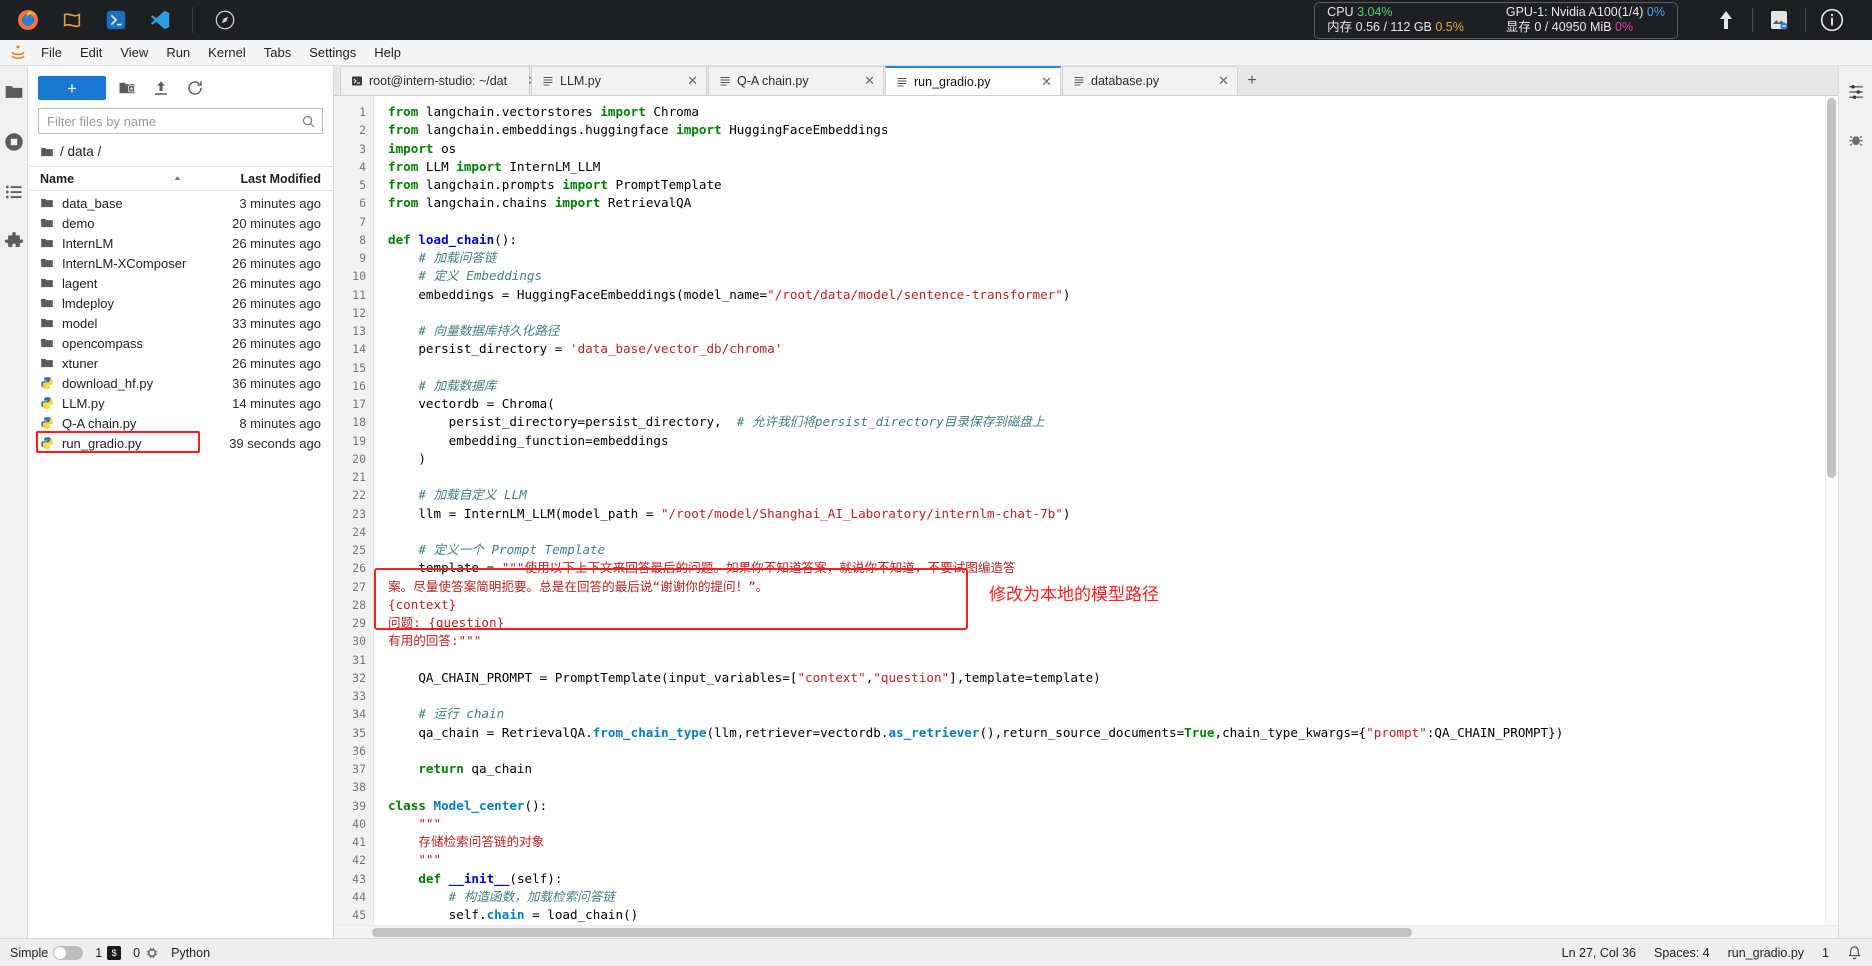 This screenshot has width=1872, height=966. Describe the element at coordinates (106, 179) in the screenshot. I see `column-header-name: Name` at that location.